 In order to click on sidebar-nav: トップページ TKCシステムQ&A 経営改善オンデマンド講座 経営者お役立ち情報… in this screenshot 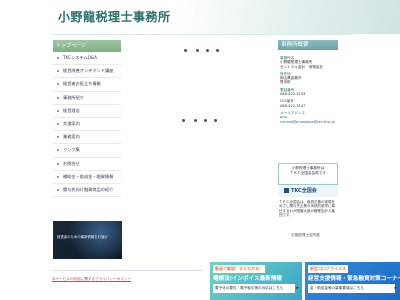, I will do `click(87, 119)`.